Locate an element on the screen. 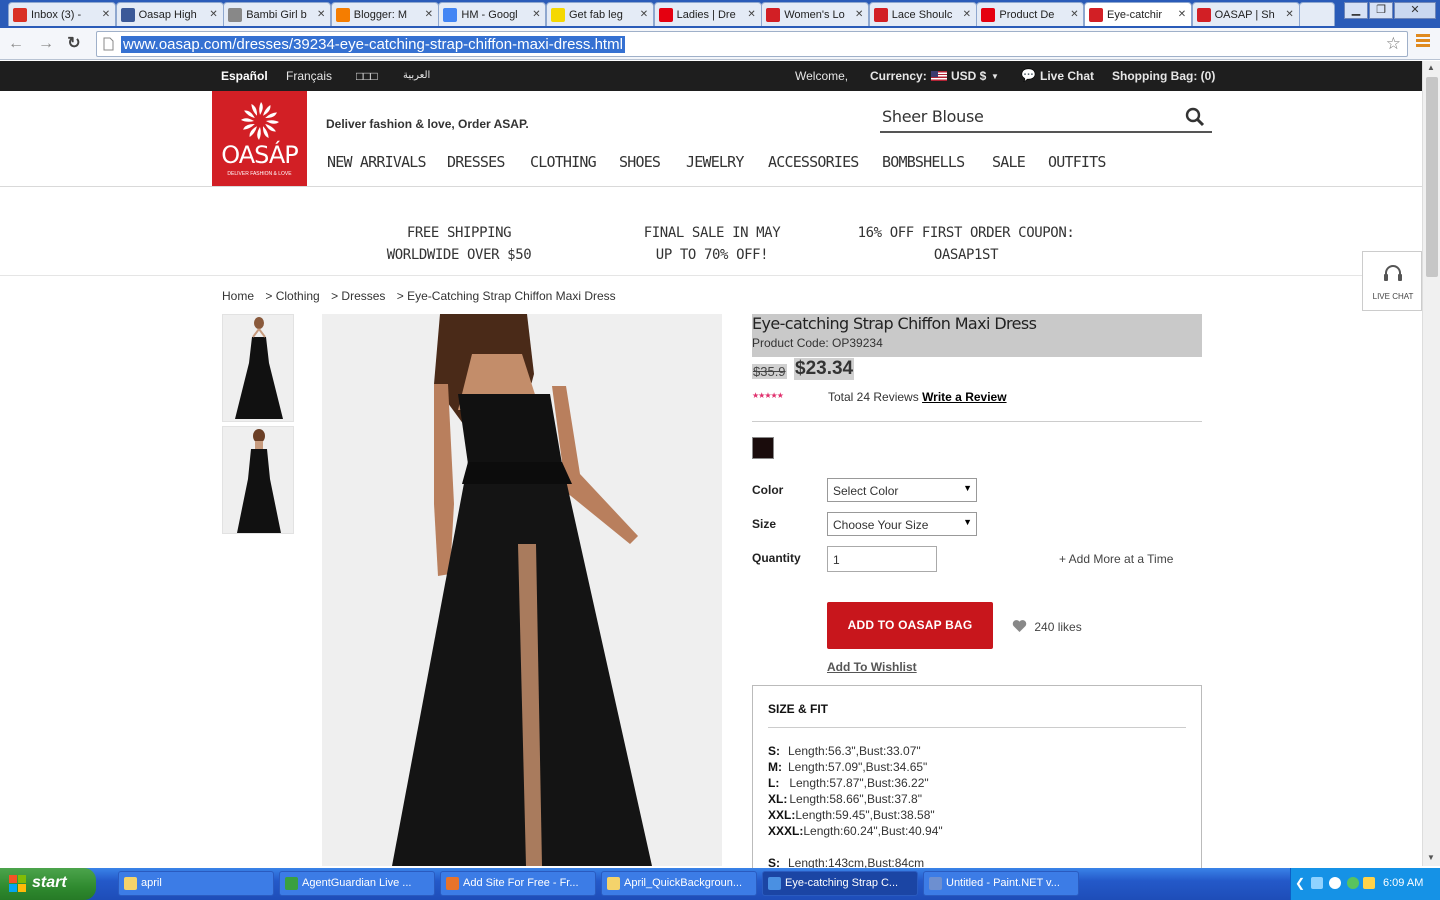 The image size is (1440, 900). network-icon is located at coordinates (1317, 883).